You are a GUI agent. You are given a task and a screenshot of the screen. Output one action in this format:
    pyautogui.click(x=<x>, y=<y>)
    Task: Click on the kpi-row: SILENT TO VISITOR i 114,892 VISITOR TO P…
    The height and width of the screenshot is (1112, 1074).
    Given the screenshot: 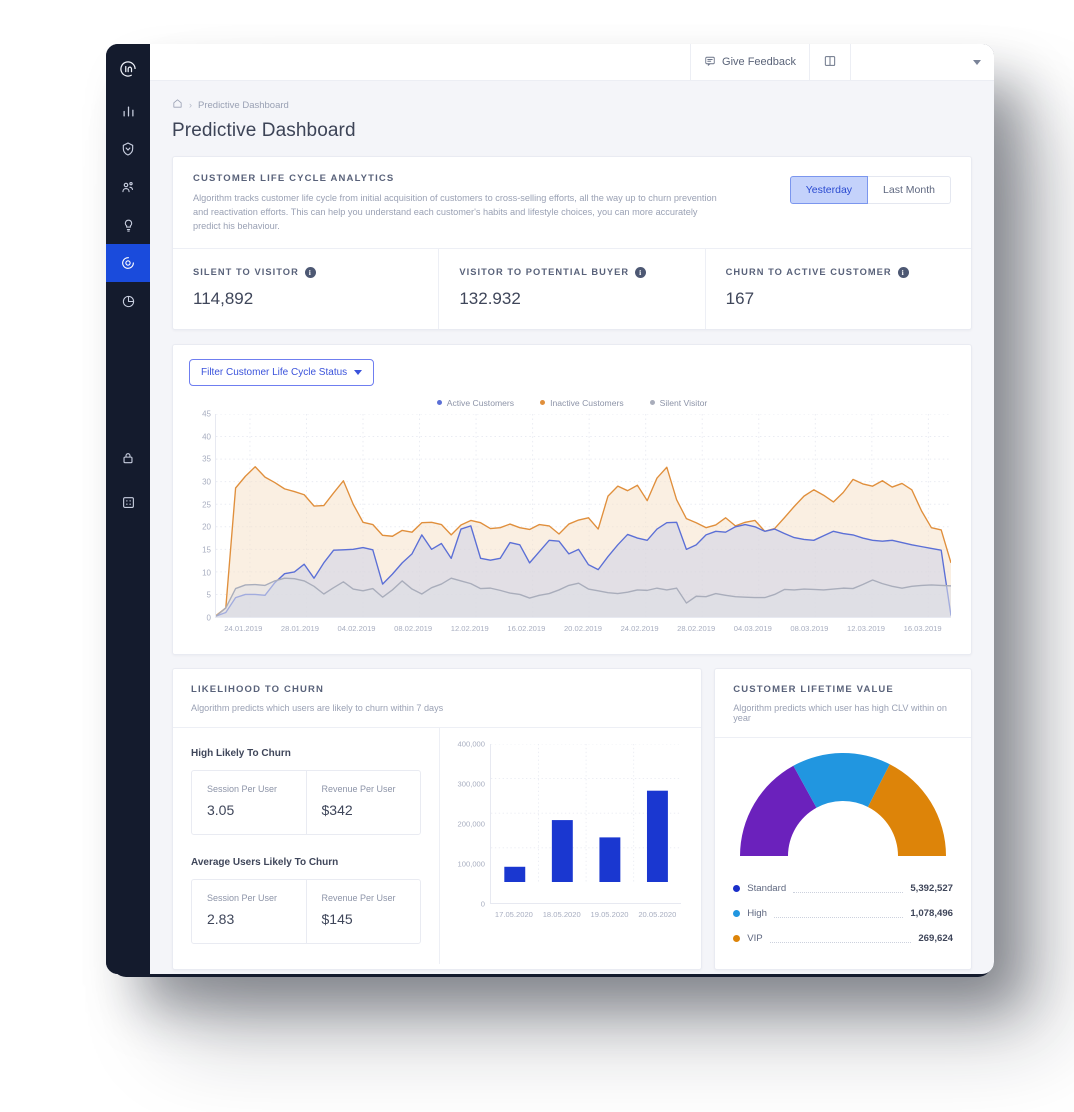 What is the action you would take?
    pyautogui.click(x=572, y=288)
    